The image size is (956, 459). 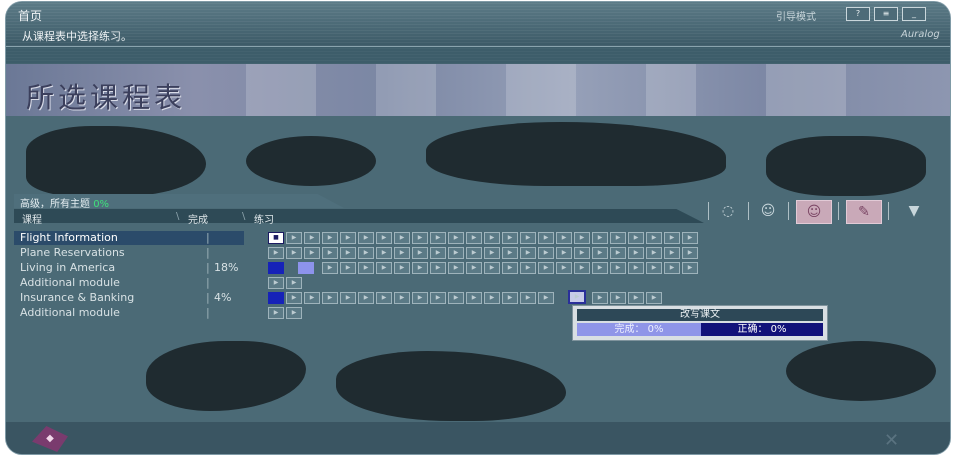 I want to click on head-speech-icon: ☺, so click(x=768, y=211).